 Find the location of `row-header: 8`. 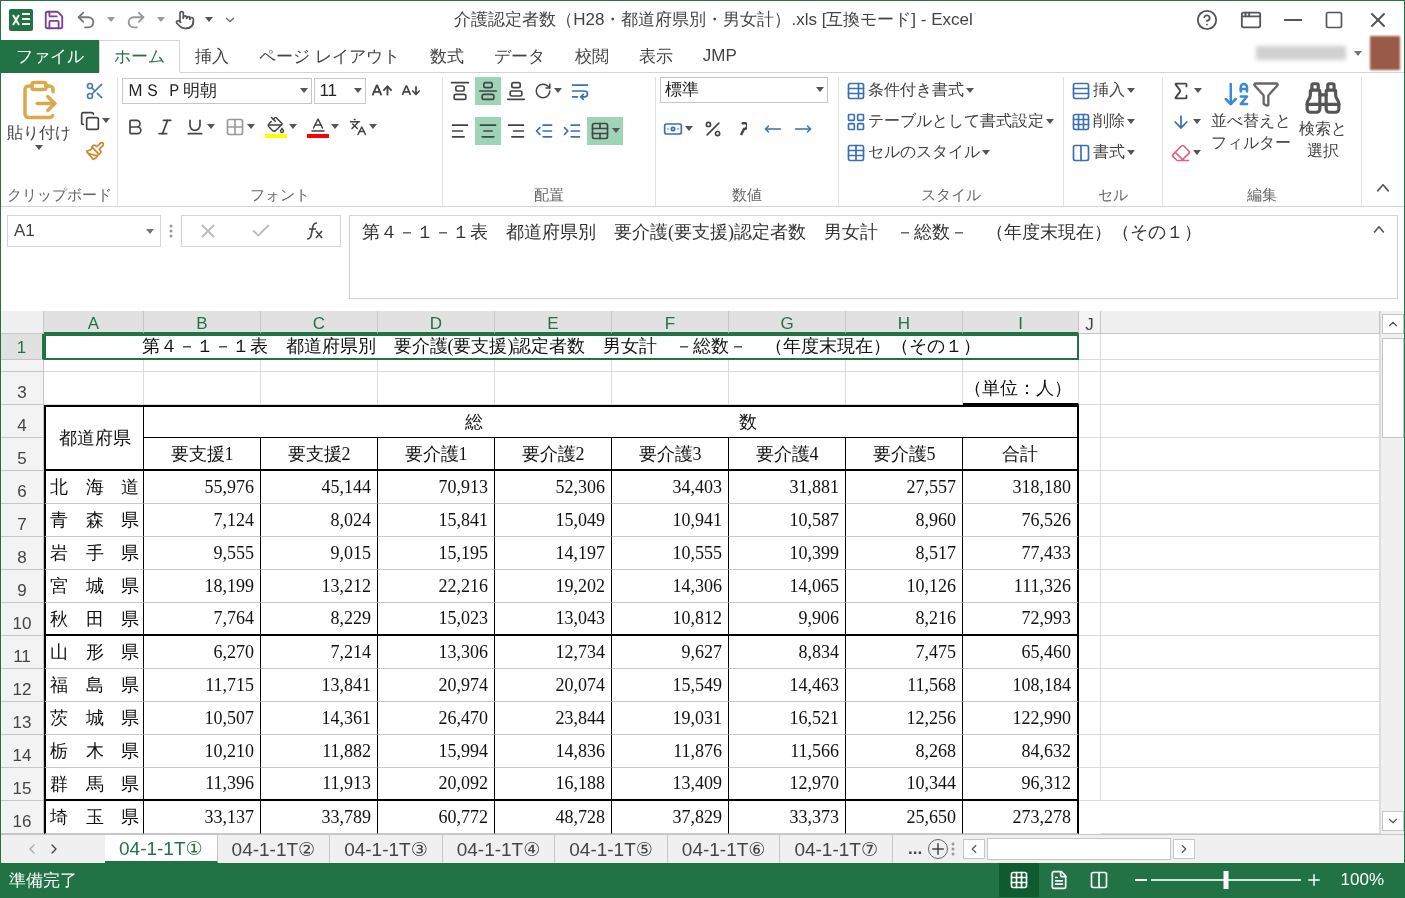

row-header: 8 is located at coordinates (22, 554).